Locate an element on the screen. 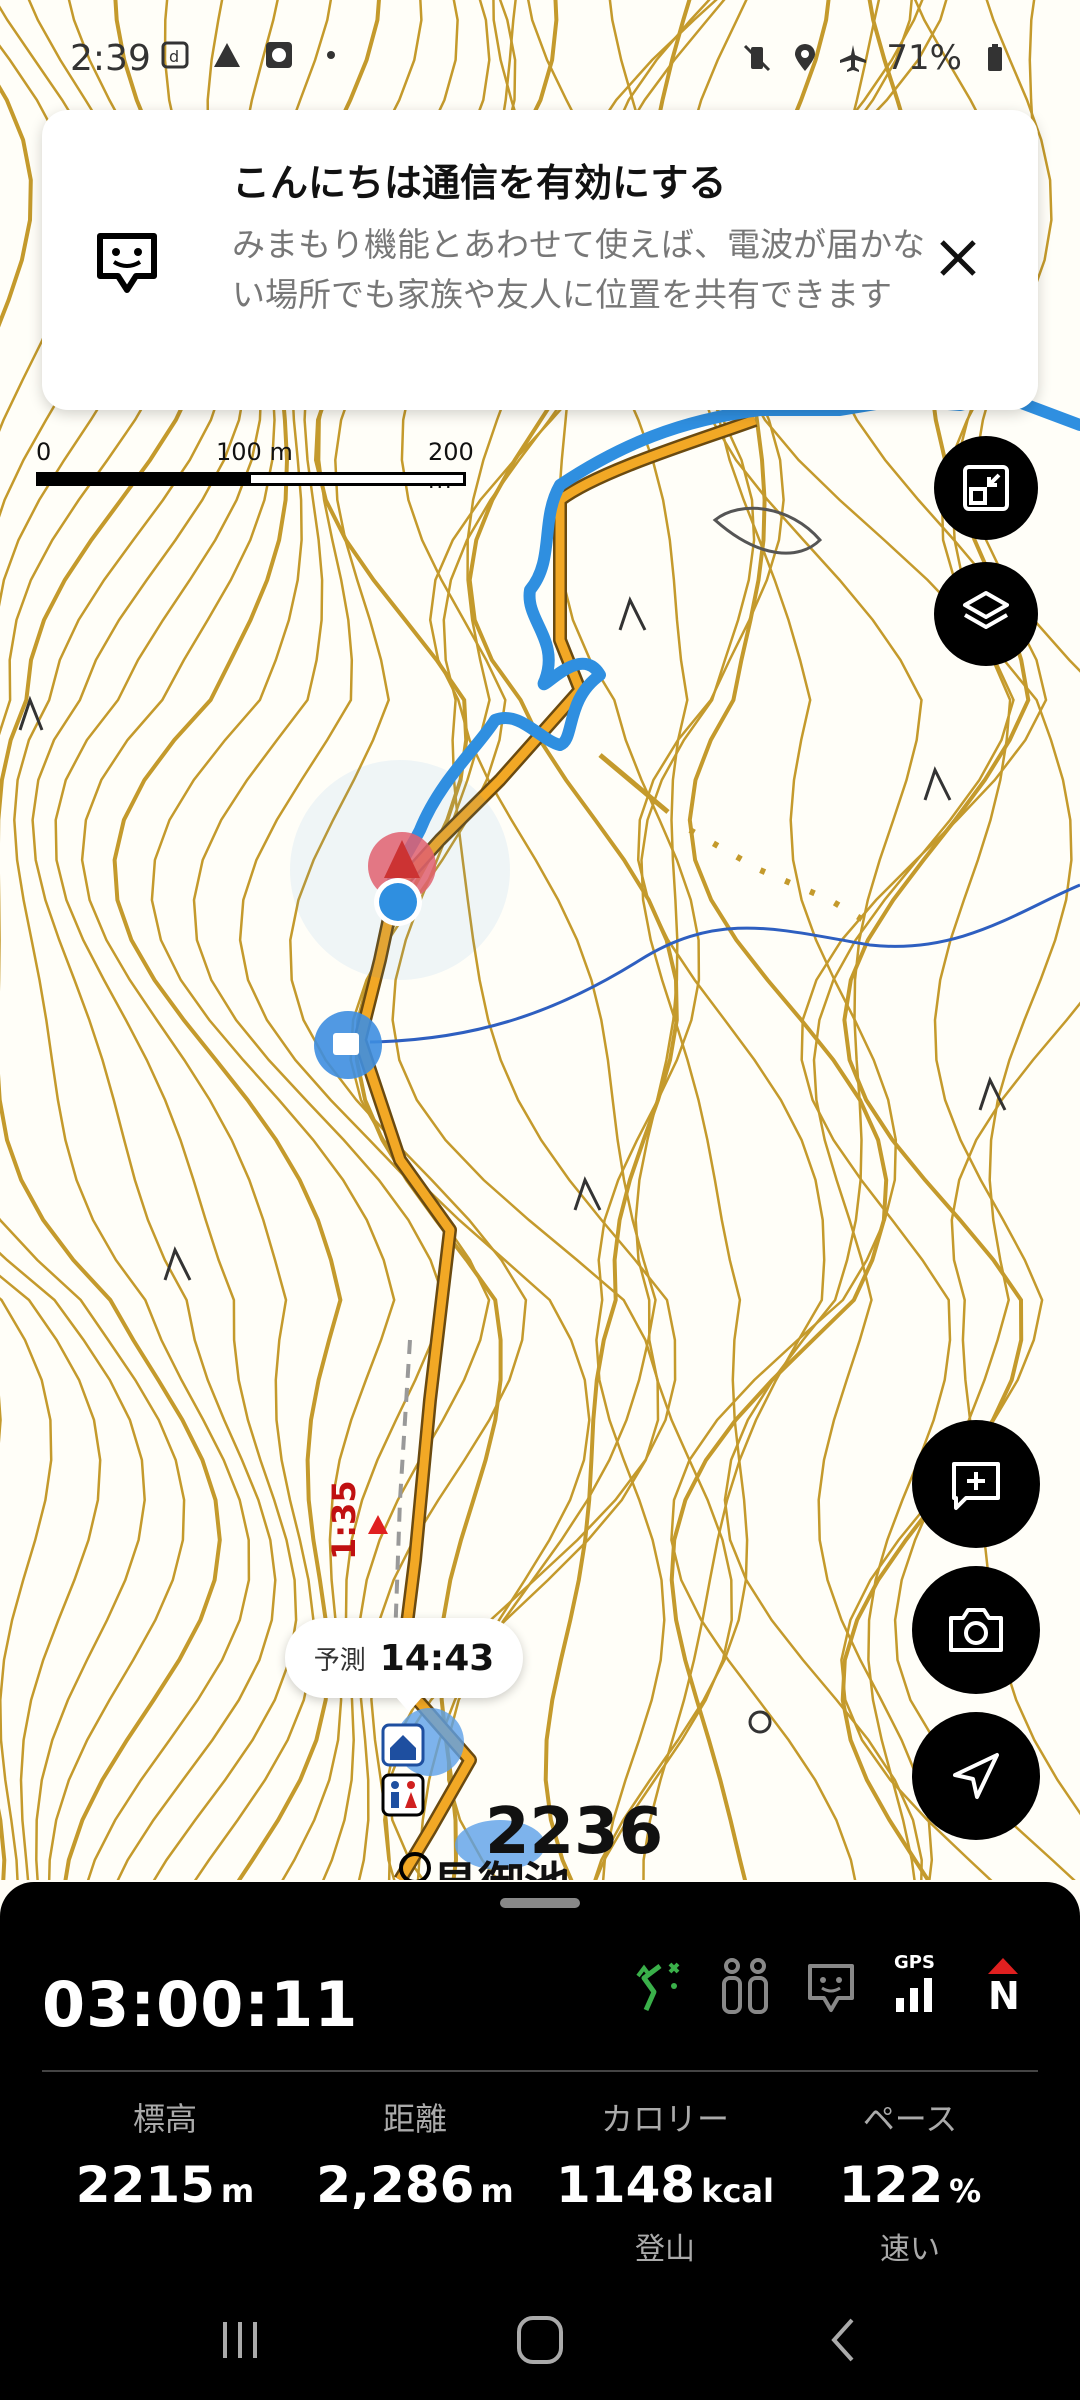  gps-signal-icon: GPS is located at coordinates (917, 1984).